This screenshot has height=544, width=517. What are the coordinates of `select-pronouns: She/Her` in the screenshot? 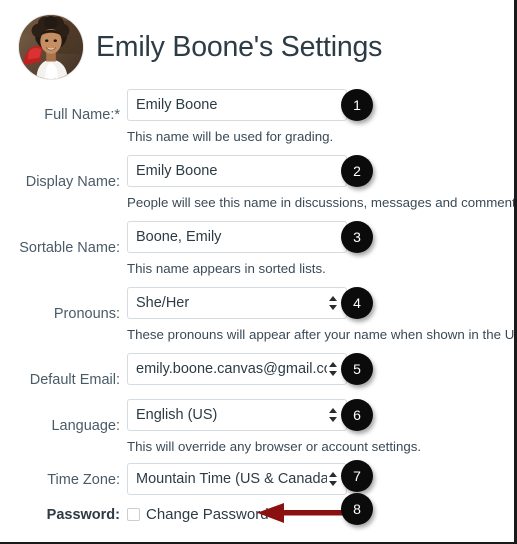 It's located at (237, 303).